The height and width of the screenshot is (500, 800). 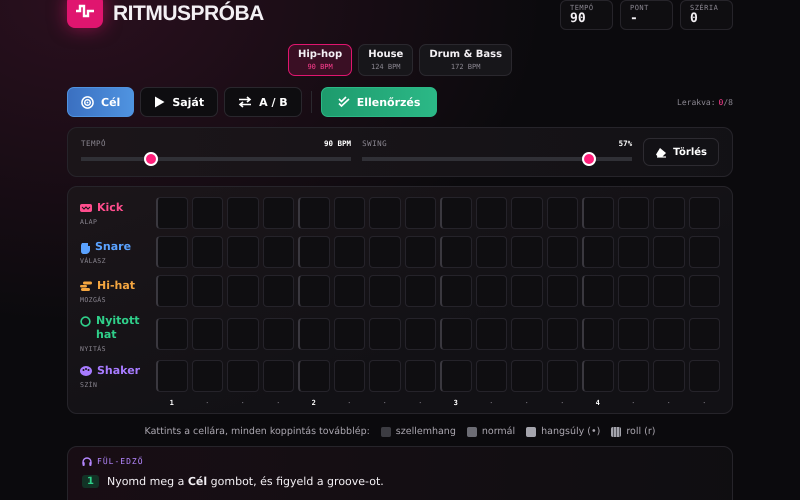 I want to click on mode-button: A / B, so click(x=263, y=102).